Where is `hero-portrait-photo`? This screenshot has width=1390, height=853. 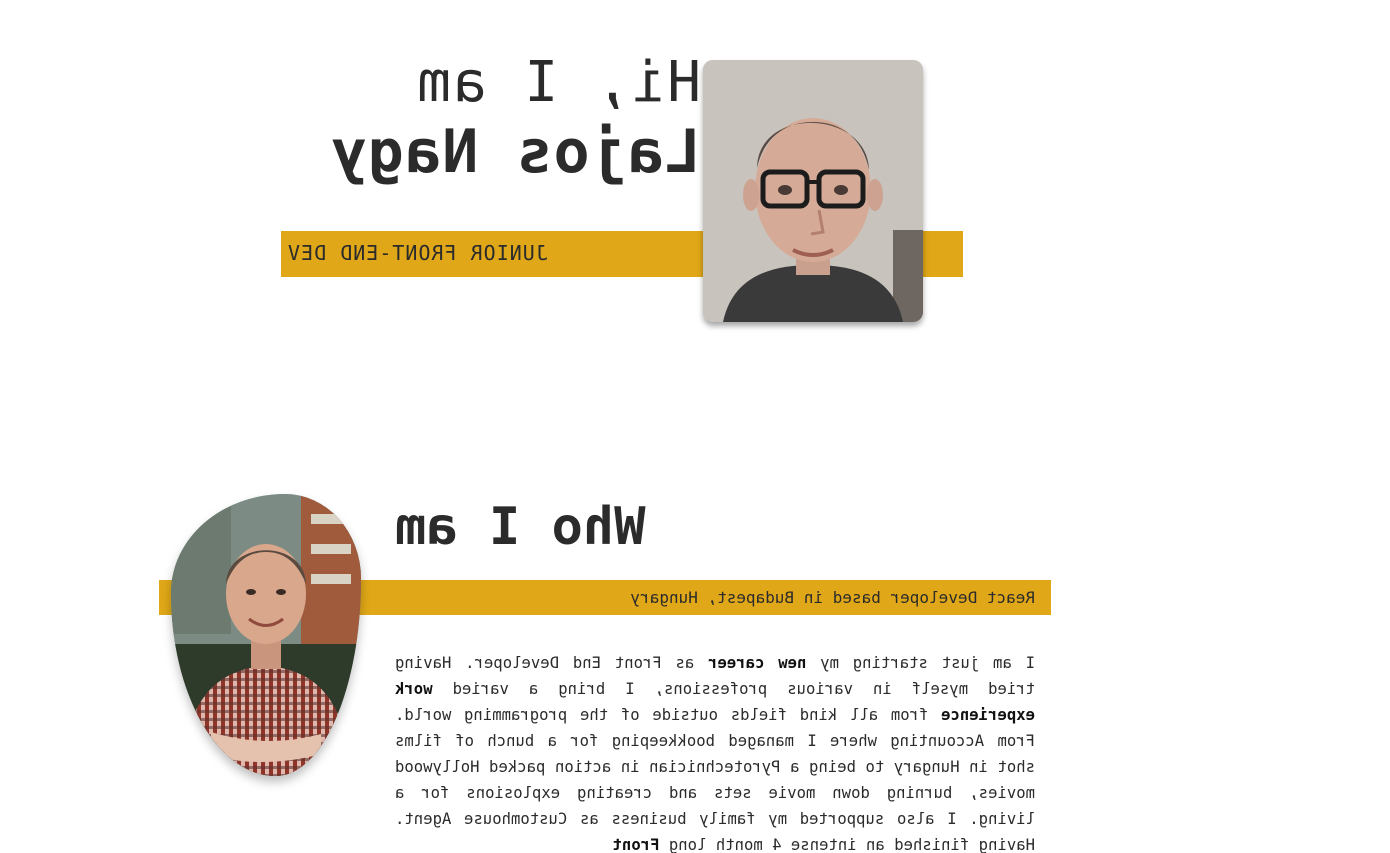
hero-portrait-photo is located at coordinates (813, 191).